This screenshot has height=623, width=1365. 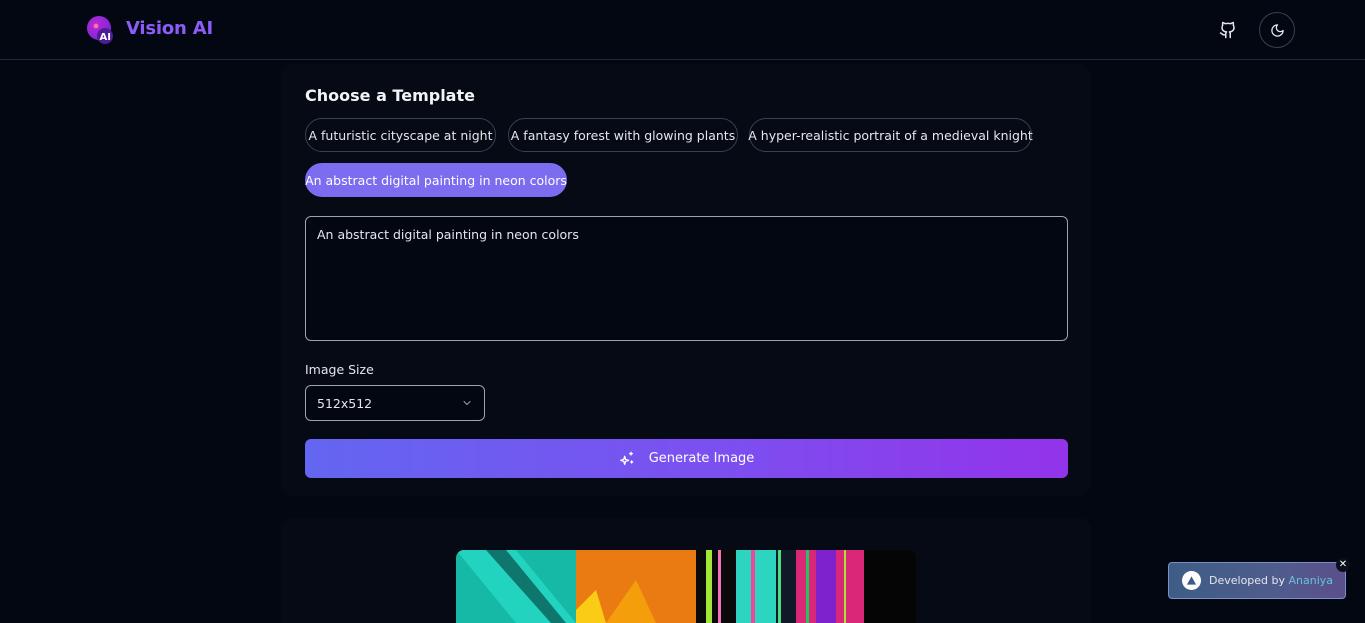 I want to click on generated-image, so click(x=686, y=586).